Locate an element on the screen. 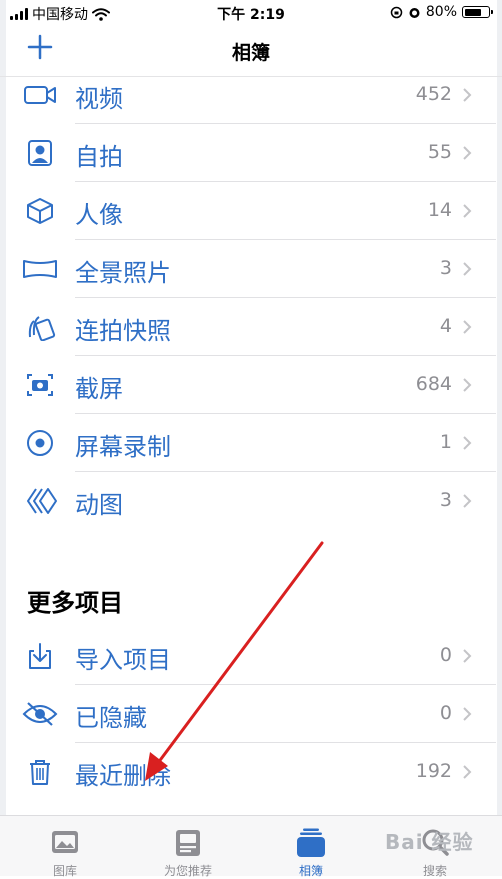  album-count: 684 is located at coordinates (433, 384).